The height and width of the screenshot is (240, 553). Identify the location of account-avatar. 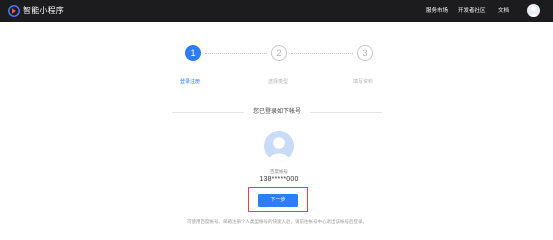
(279, 146).